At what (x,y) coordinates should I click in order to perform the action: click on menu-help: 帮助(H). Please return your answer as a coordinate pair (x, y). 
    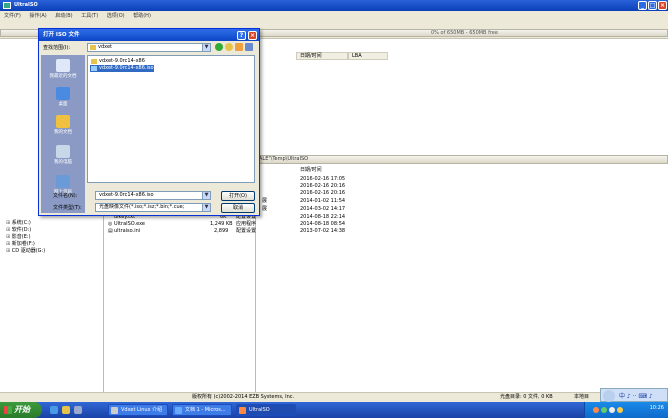
    Looking at the image, I should click on (142, 16).